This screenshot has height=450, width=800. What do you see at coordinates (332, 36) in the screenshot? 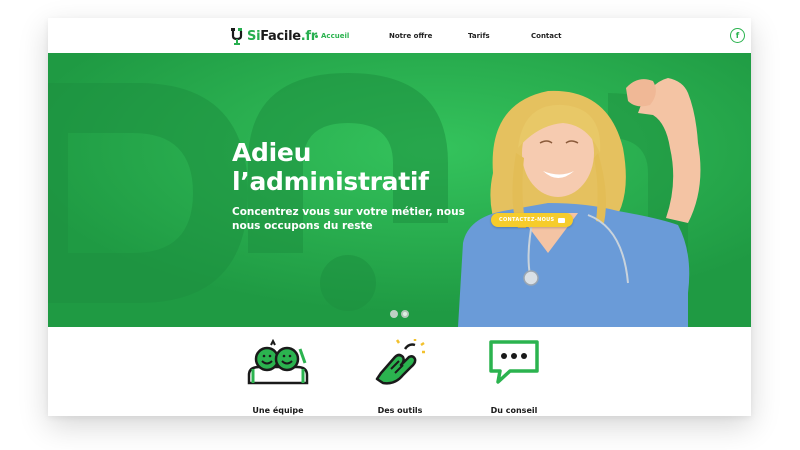
I see `nav-item-accueil: Accueil` at bounding box center [332, 36].